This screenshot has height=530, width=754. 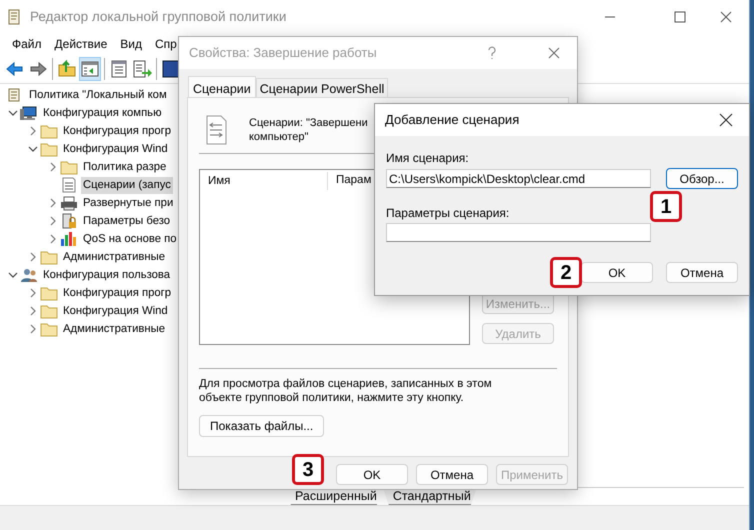 What do you see at coordinates (322, 87) in the screenshot?
I see `tab: Сценарии PowerShell` at bounding box center [322, 87].